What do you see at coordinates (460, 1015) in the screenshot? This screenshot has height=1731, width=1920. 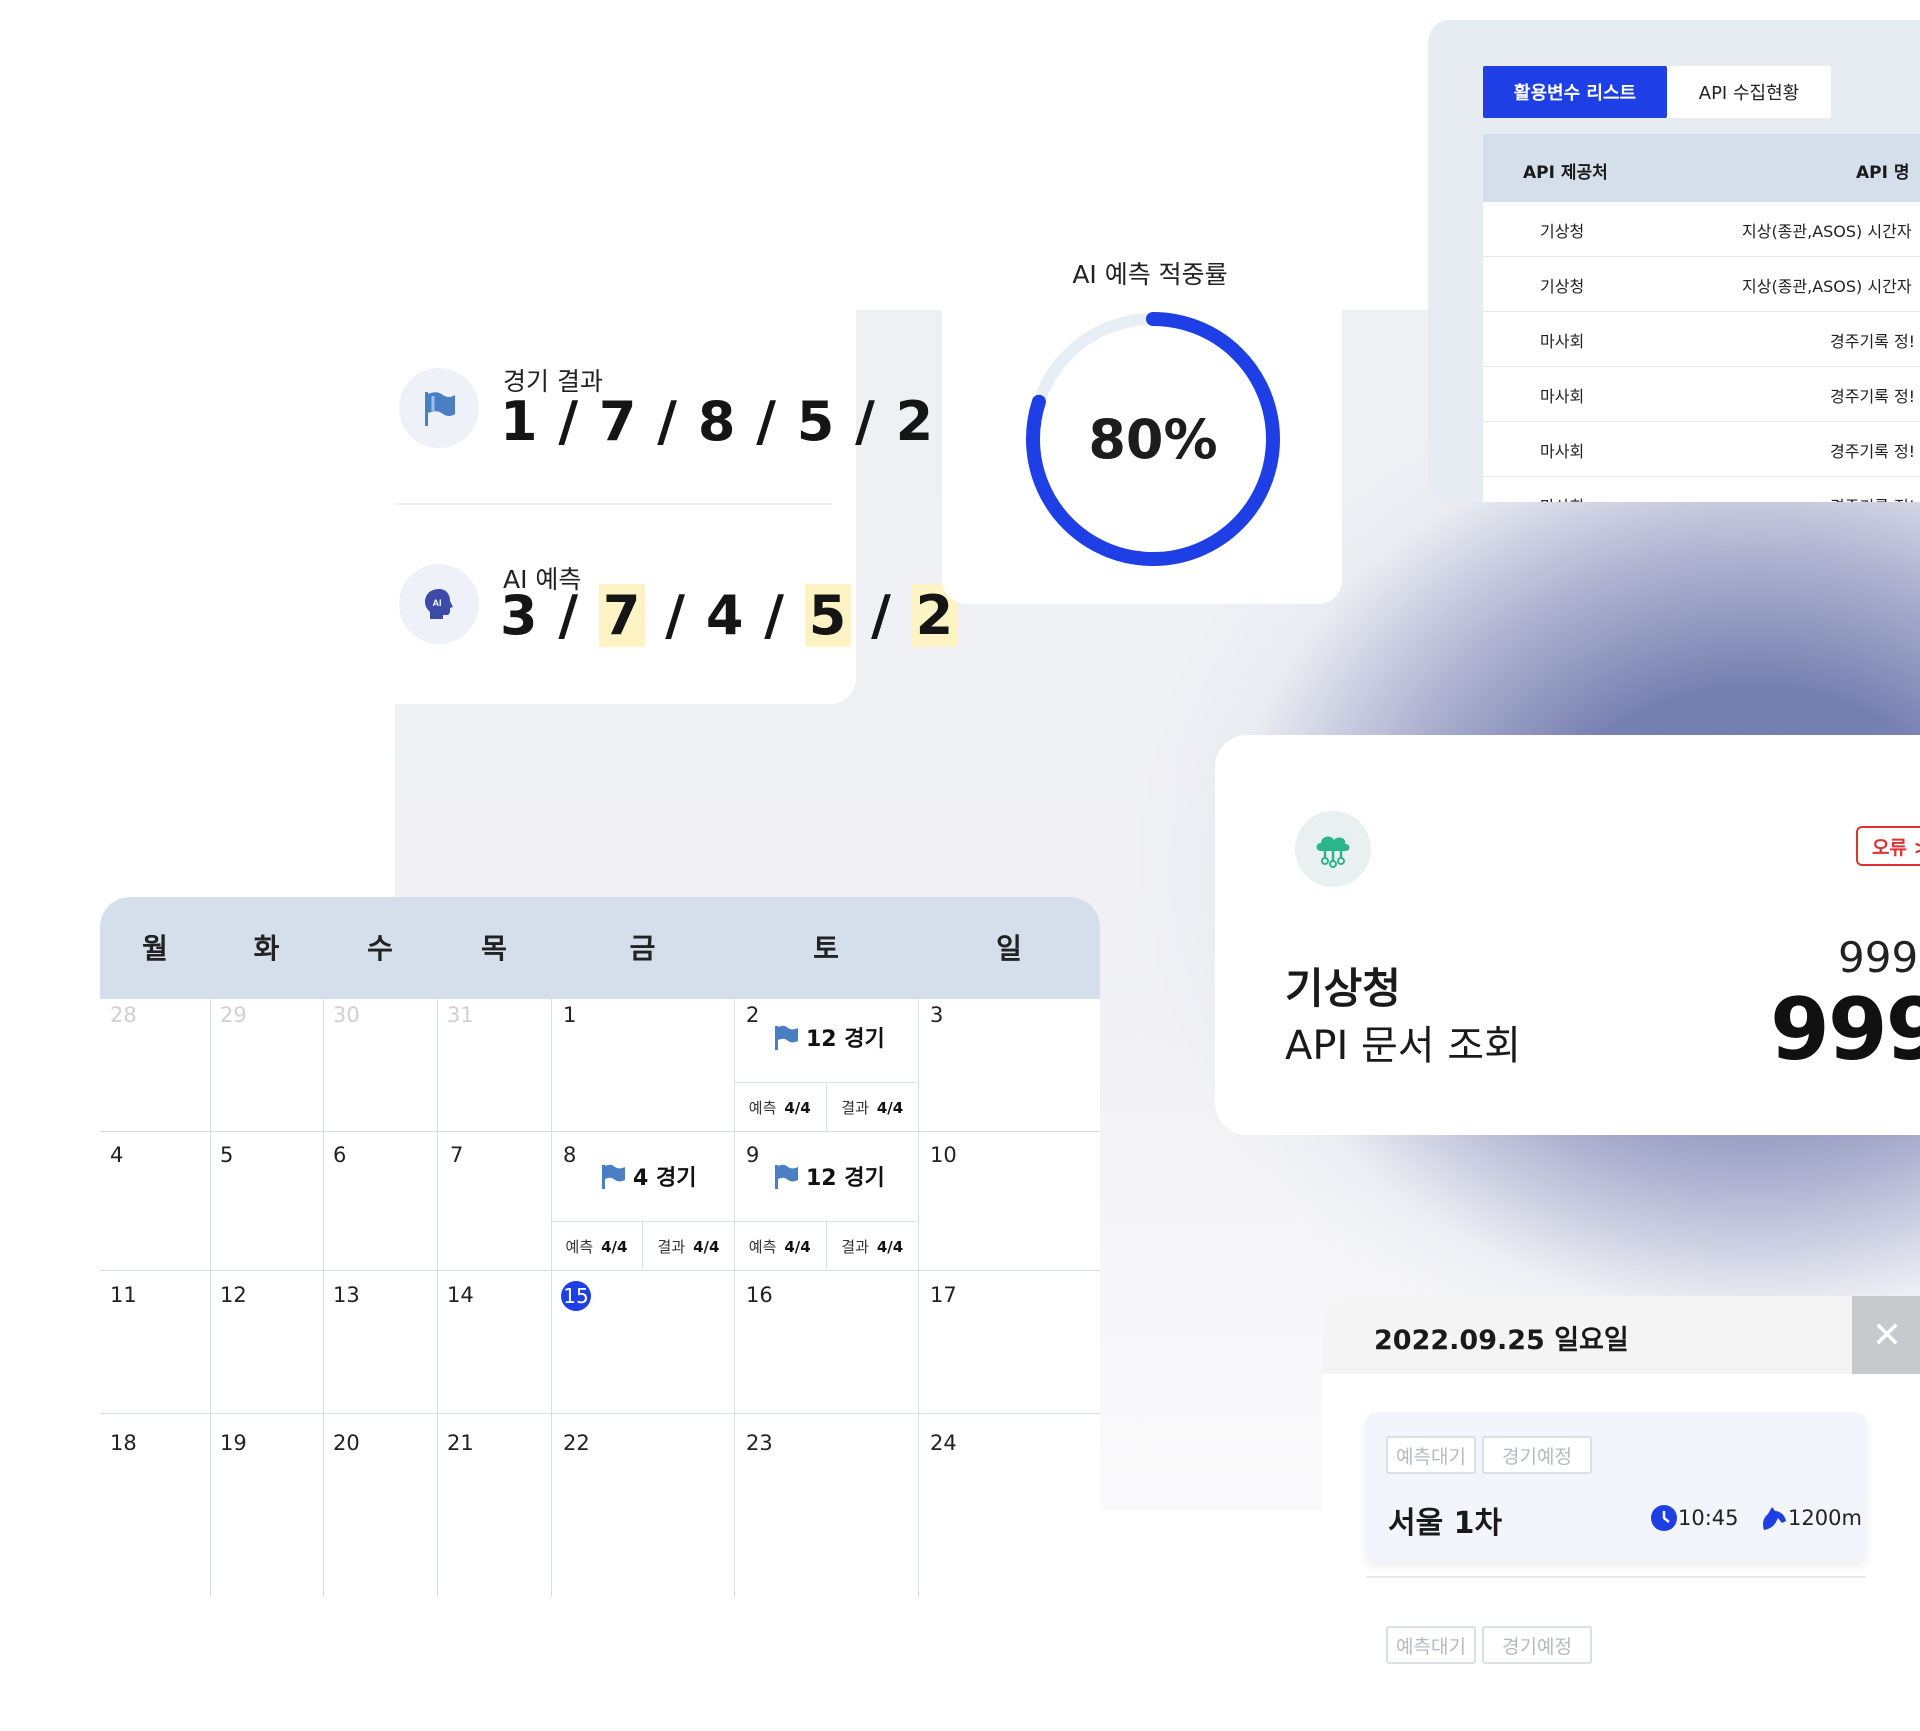 I see `day-cell: 31` at bounding box center [460, 1015].